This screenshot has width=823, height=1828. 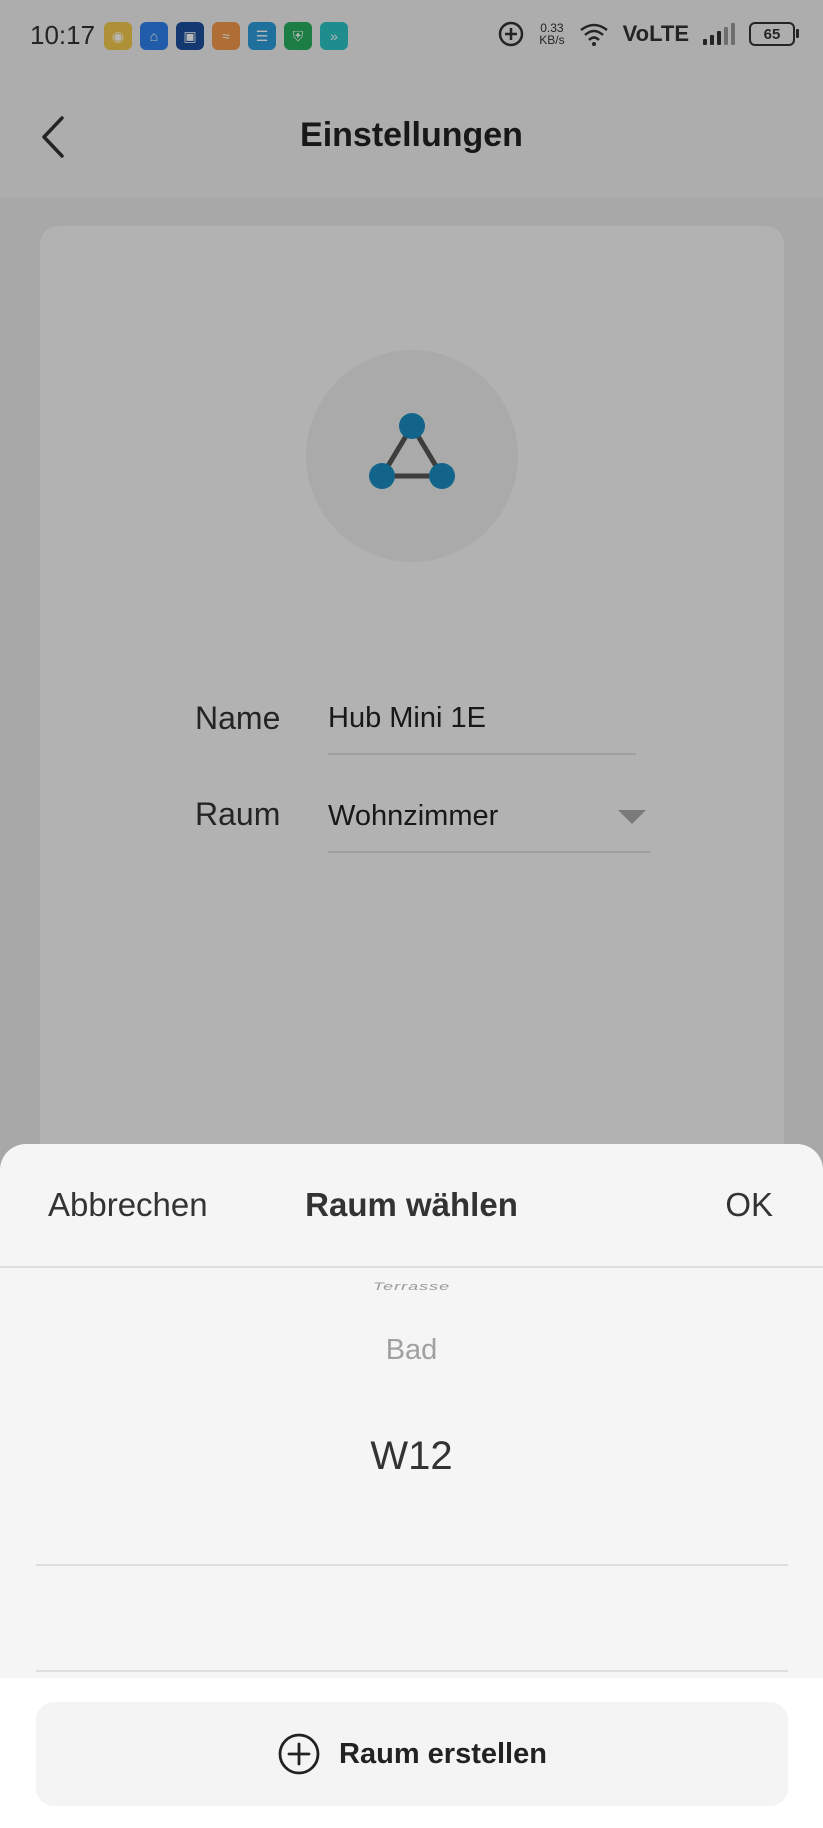 I want to click on create-room-area: Raum erstellen, so click(x=411, y=1753).